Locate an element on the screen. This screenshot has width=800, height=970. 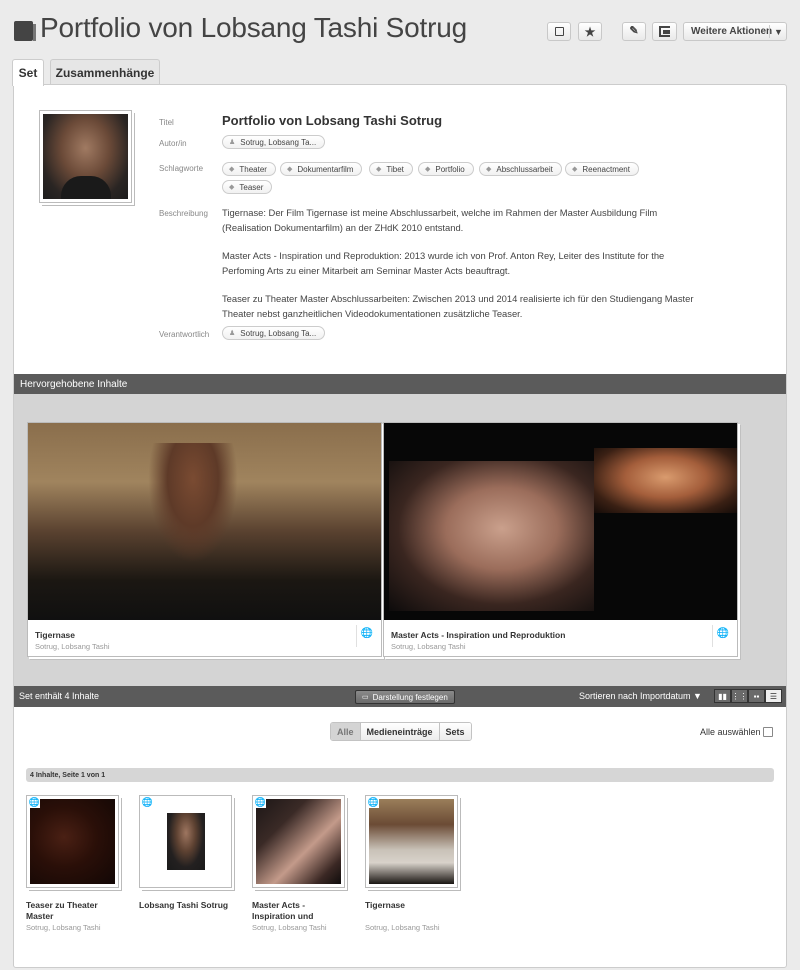
highlight-card: Tigernase Sotrug, Lobsang Tashi 🌐 is located at coordinates (204, 539).